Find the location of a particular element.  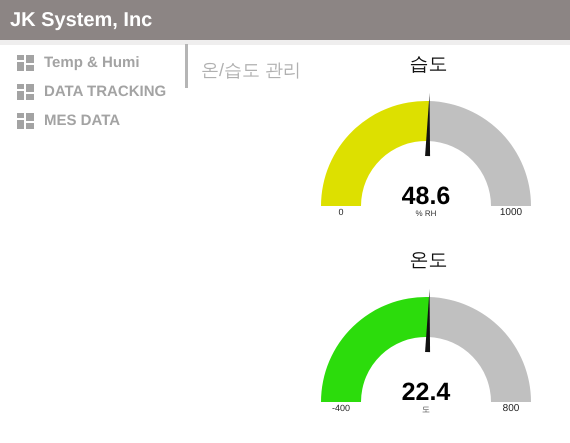

gauge-value: 22.4 is located at coordinates (426, 392).